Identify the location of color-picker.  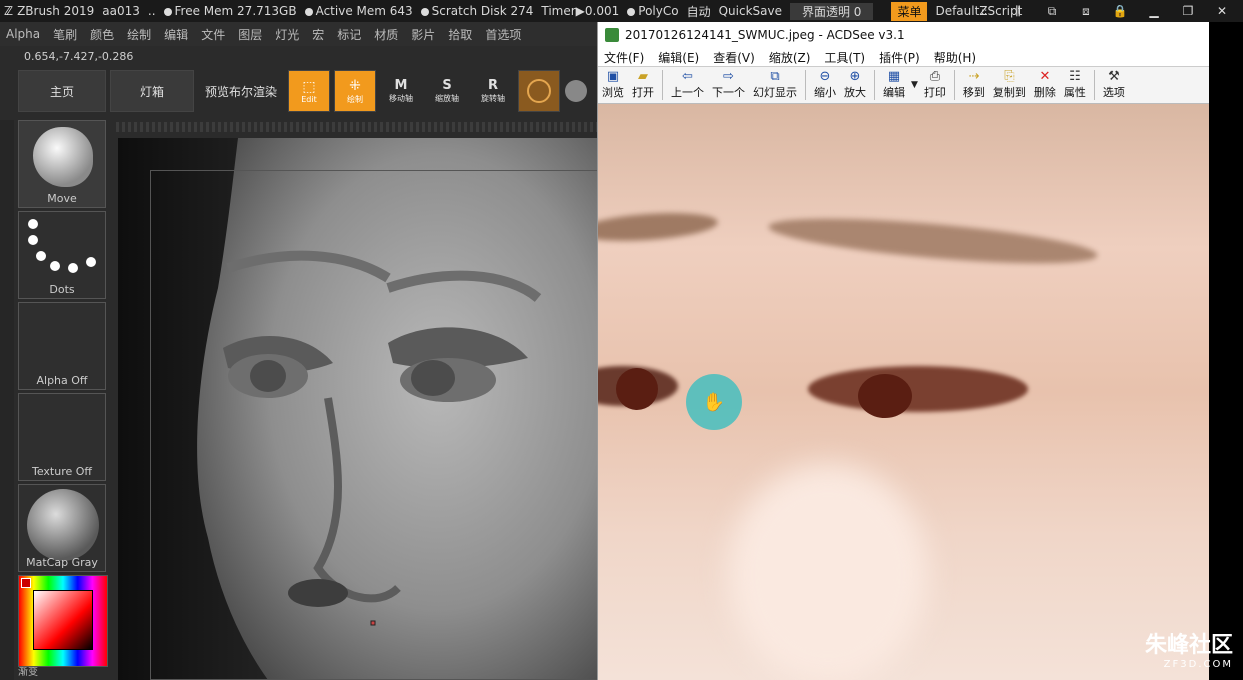
(63, 621).